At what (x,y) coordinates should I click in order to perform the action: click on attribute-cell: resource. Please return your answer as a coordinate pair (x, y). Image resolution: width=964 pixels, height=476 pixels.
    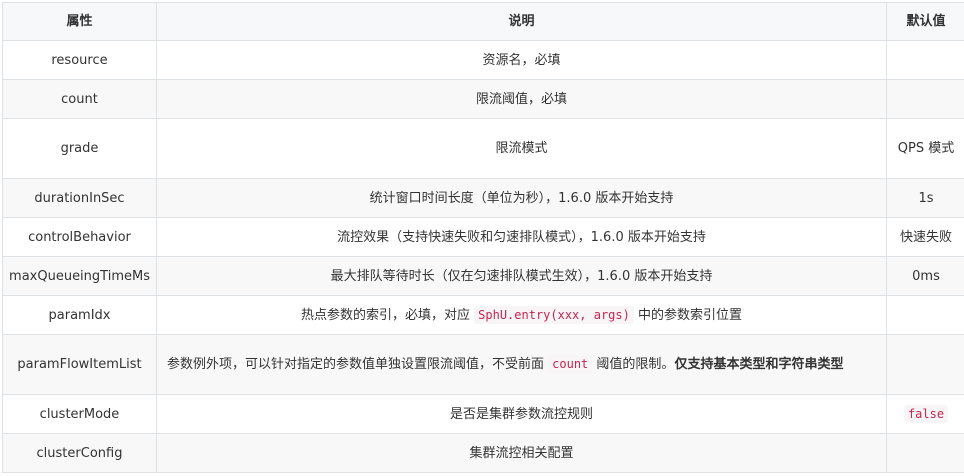
    Looking at the image, I should click on (79, 60).